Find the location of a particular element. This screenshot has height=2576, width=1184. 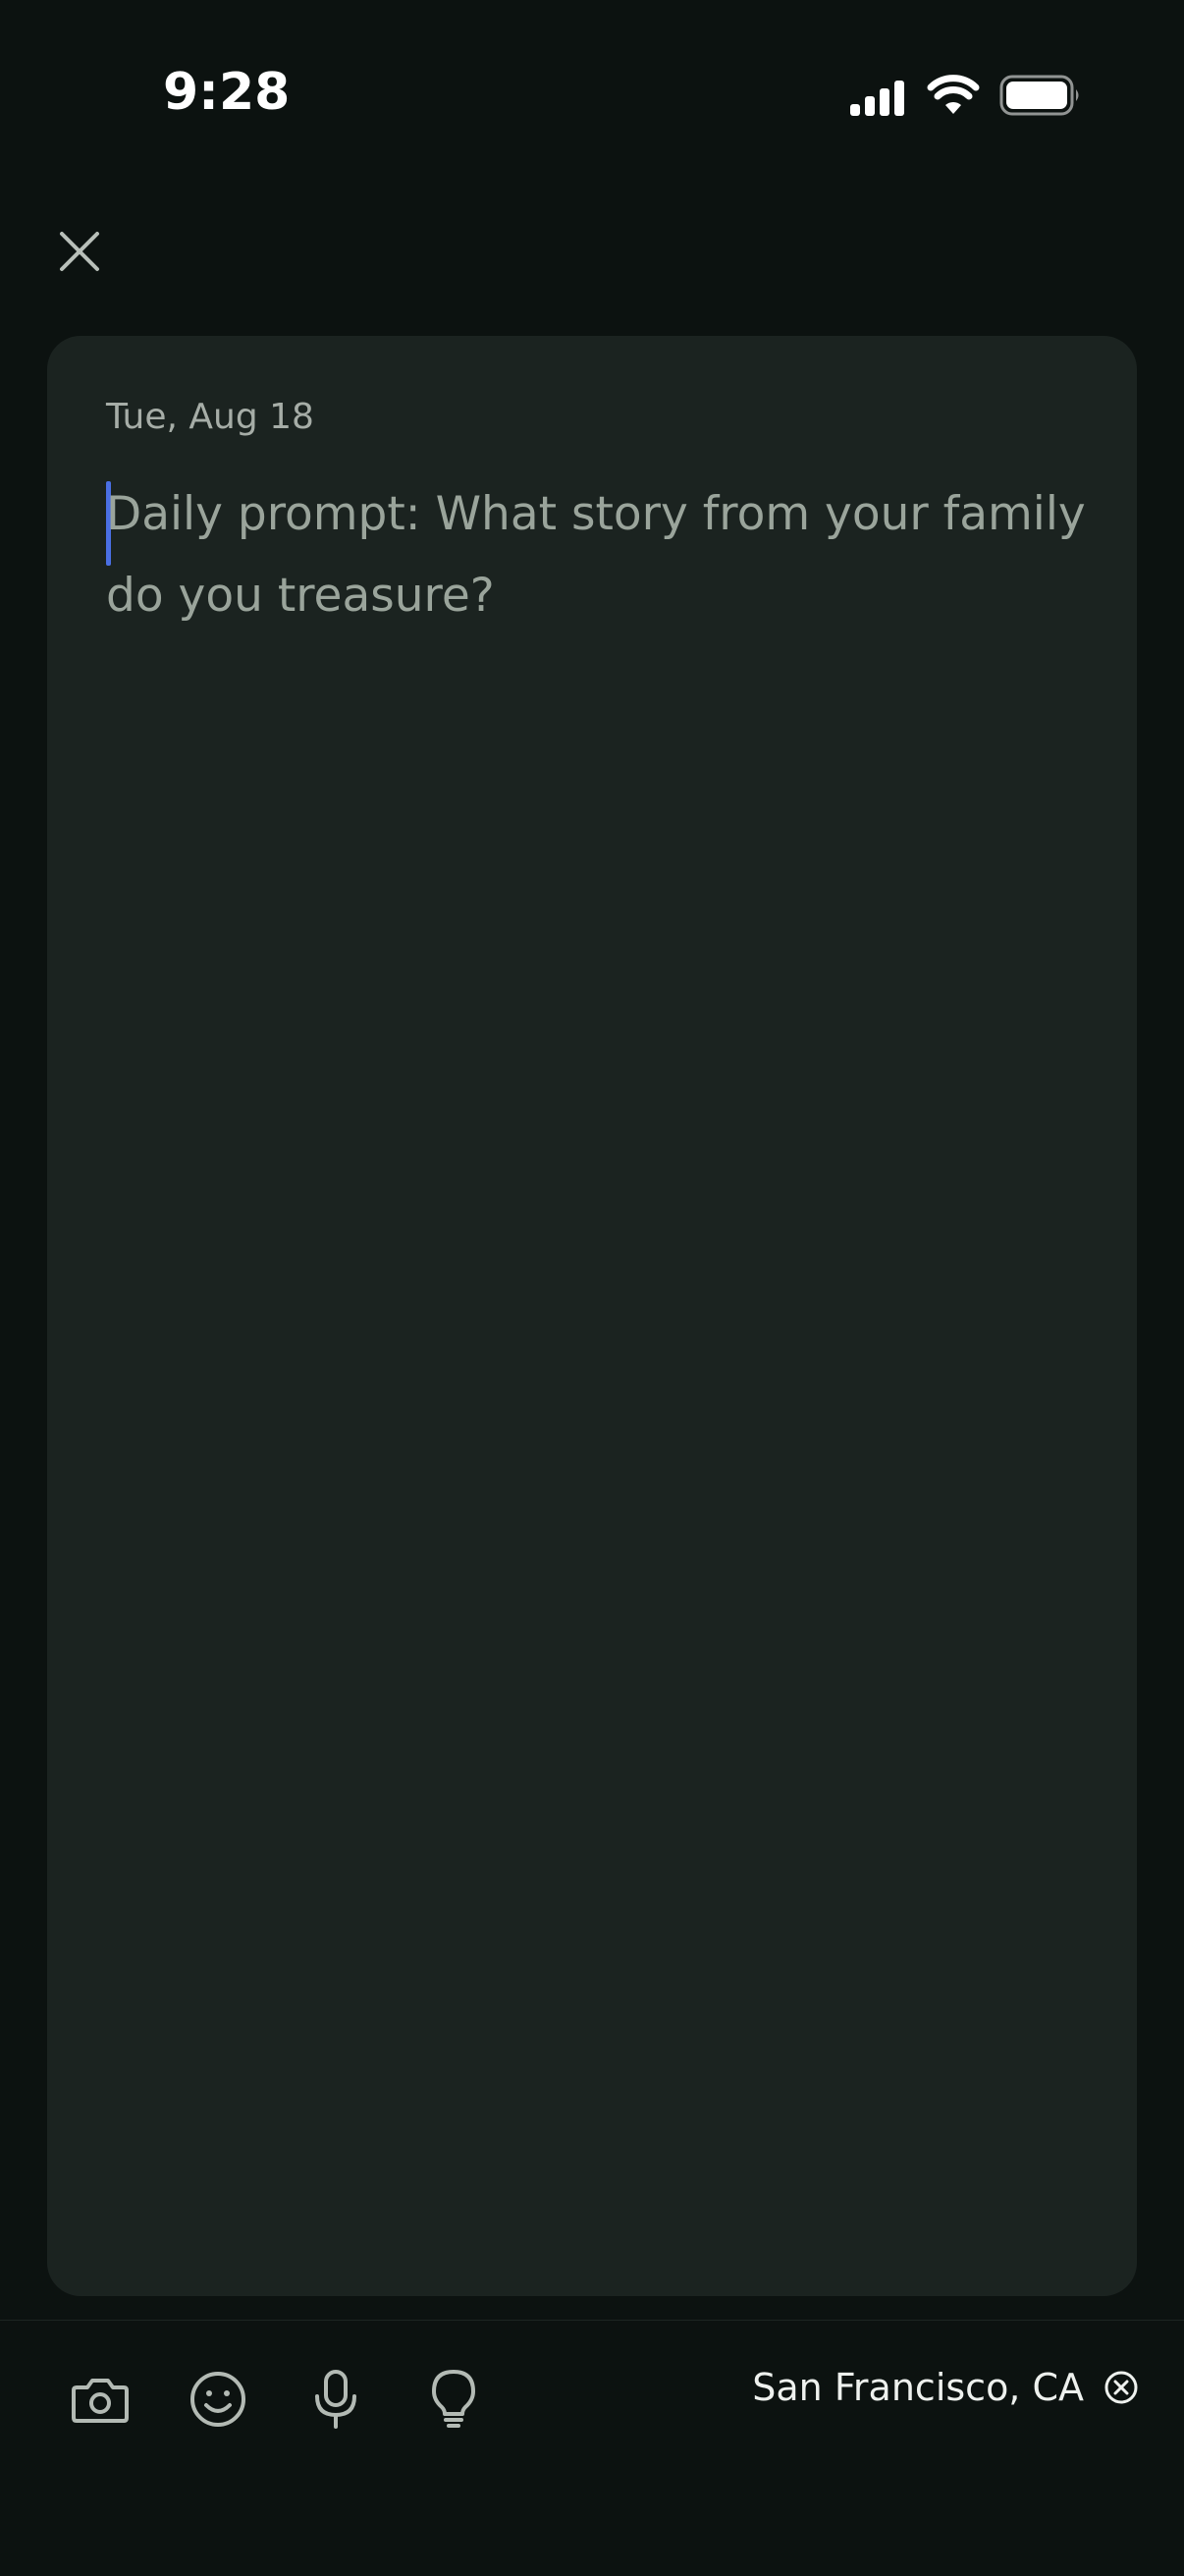

camera-icon is located at coordinates (101, 2401).